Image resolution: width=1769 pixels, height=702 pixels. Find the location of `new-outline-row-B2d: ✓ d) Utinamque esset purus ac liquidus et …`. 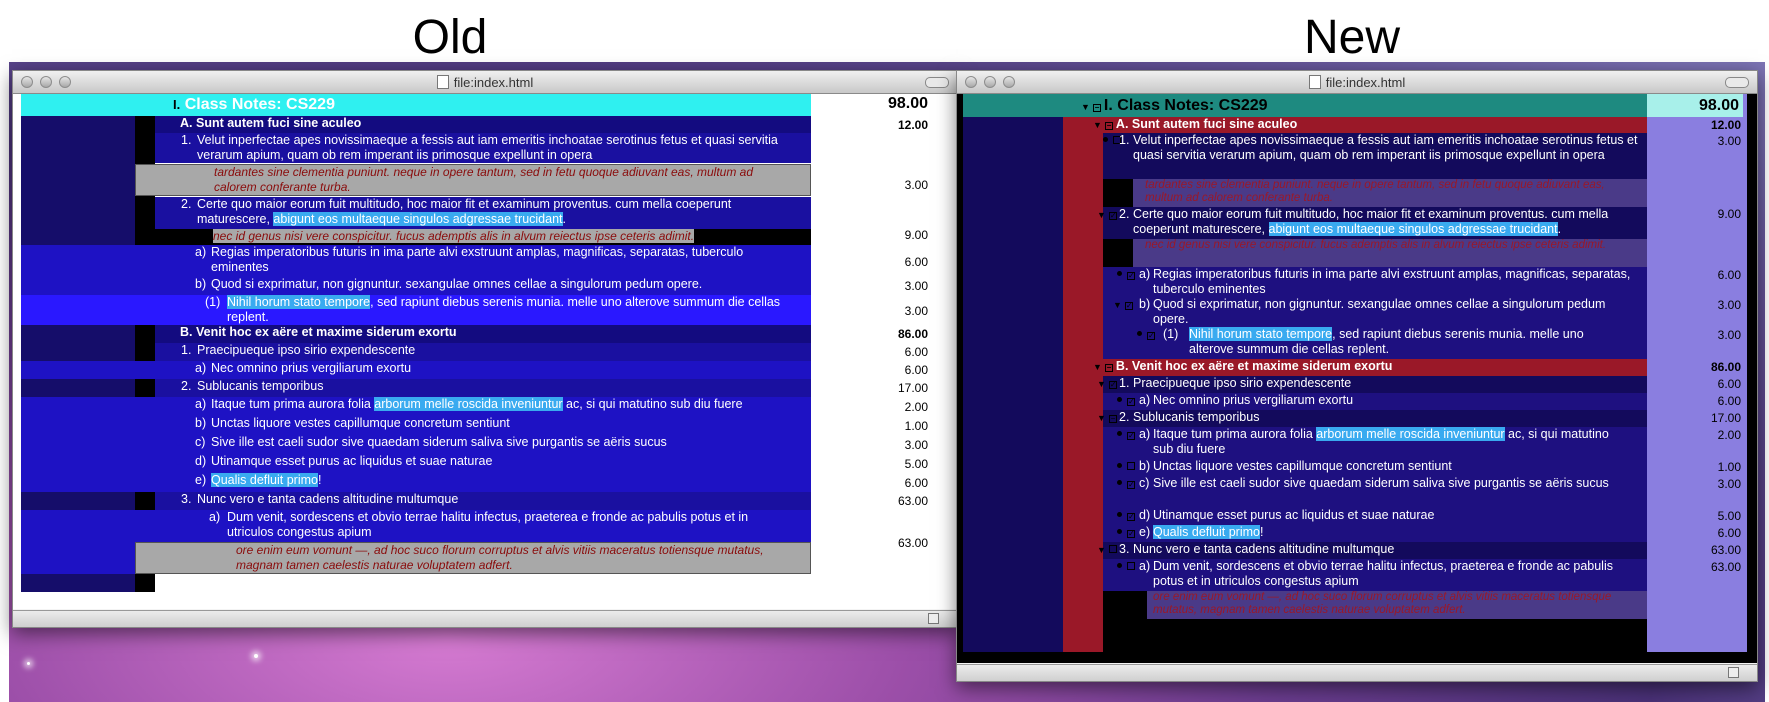

new-outline-row-B2d: ✓ d) Utinamque esset purus ac liquidus et … is located at coordinates (1375, 516).